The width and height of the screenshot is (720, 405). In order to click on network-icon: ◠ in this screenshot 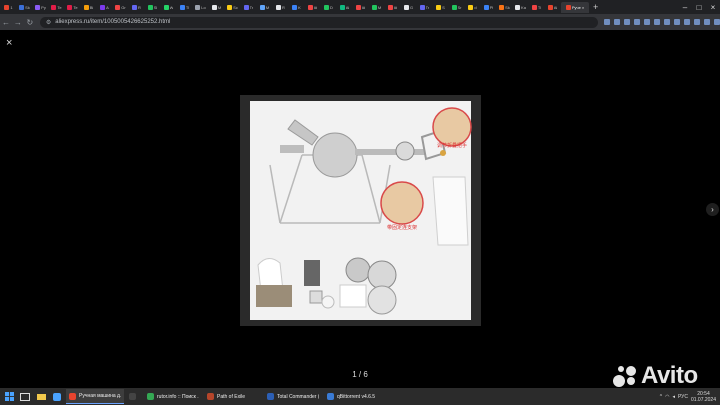, I will do `click(667, 397)`.